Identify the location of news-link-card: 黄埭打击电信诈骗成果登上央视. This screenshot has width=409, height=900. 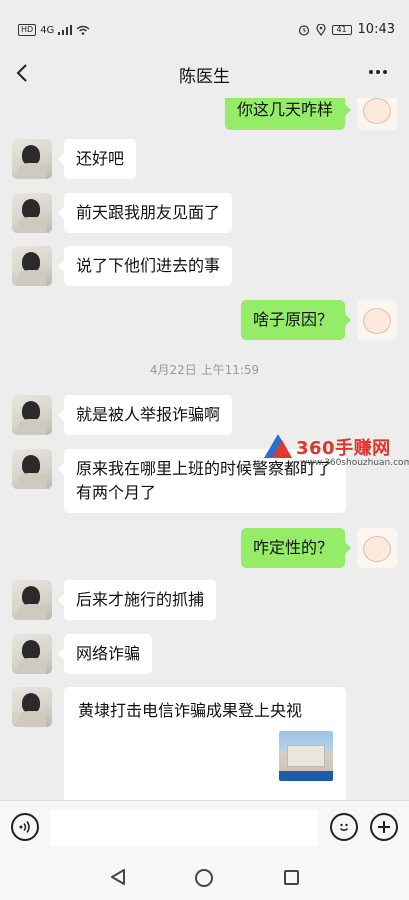
(205, 743).